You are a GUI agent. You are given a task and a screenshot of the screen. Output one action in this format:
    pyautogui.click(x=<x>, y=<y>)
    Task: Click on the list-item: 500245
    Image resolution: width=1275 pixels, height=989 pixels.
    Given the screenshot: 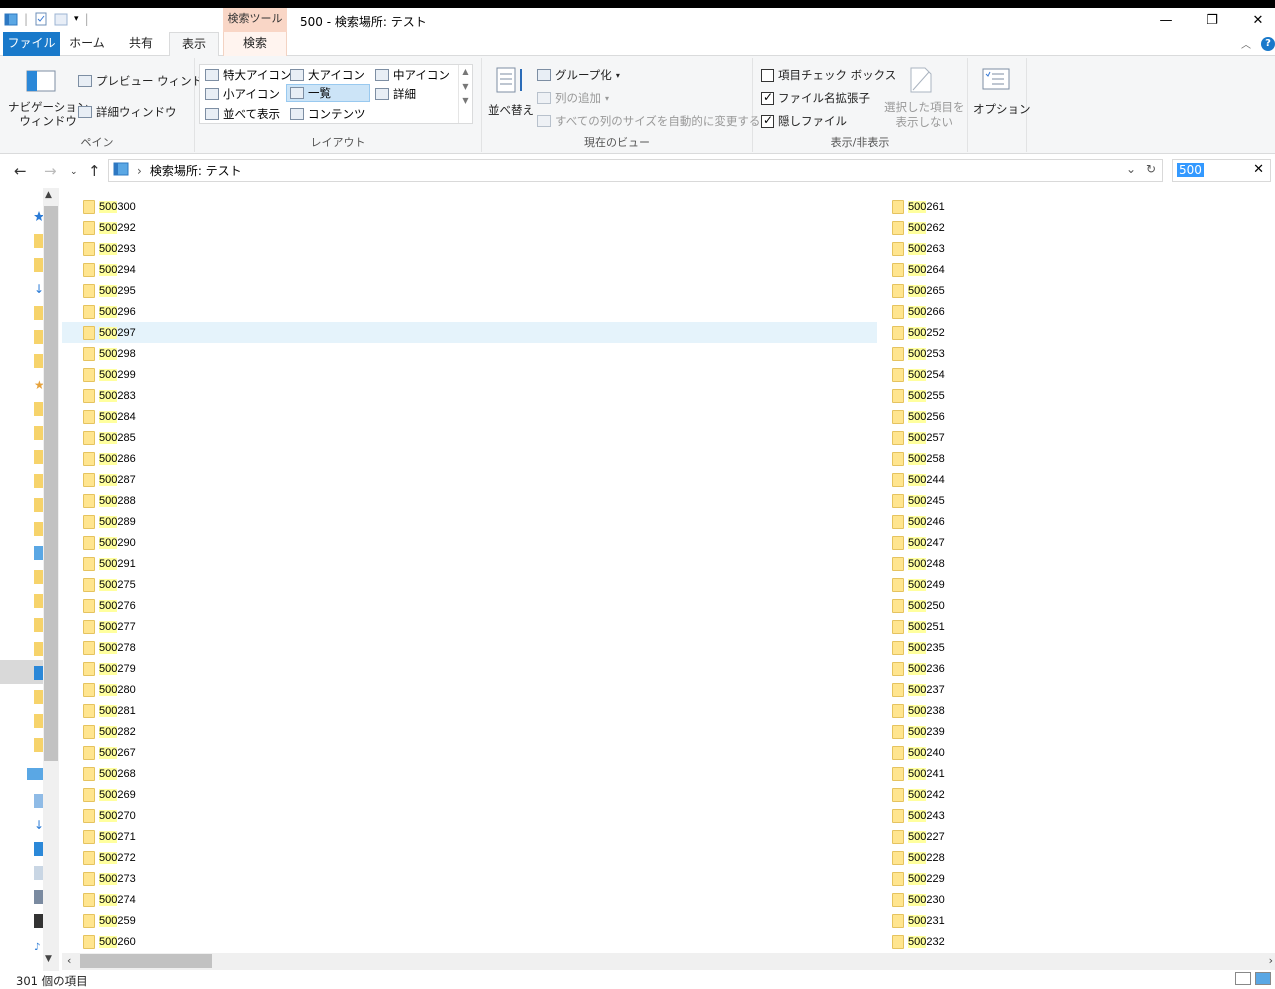 What is the action you would take?
    pyautogui.click(x=982, y=500)
    